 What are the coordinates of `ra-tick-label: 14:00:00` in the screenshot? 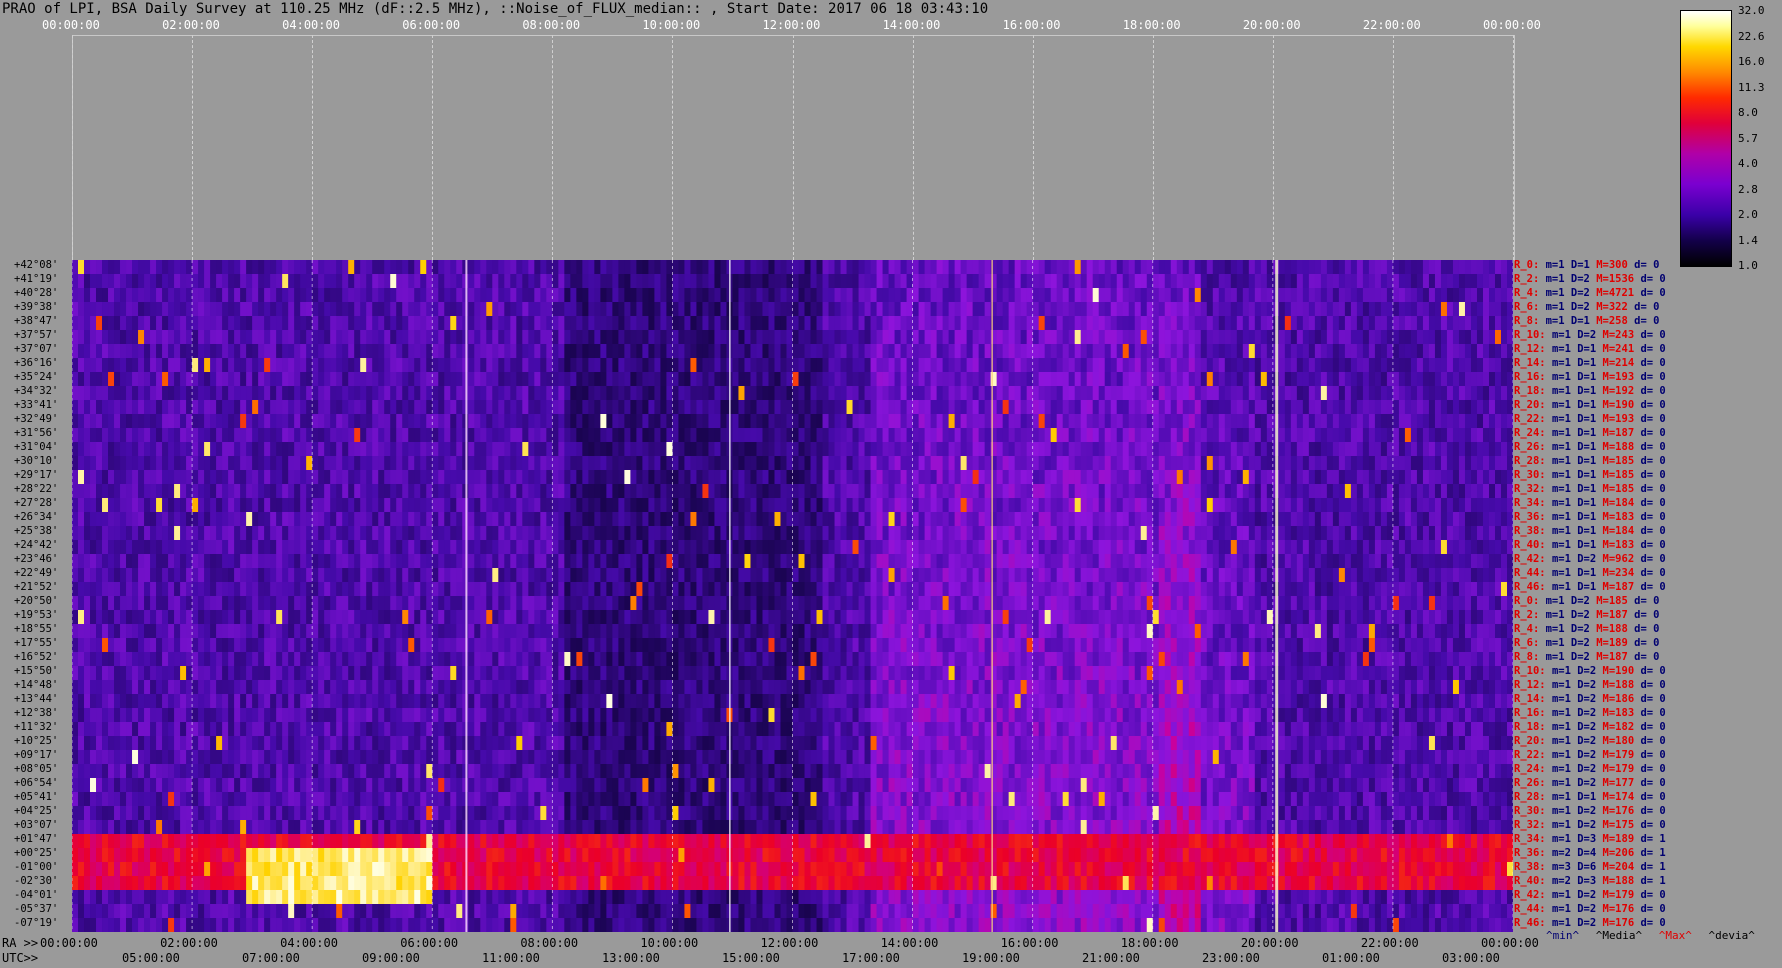 It's located at (909, 943).